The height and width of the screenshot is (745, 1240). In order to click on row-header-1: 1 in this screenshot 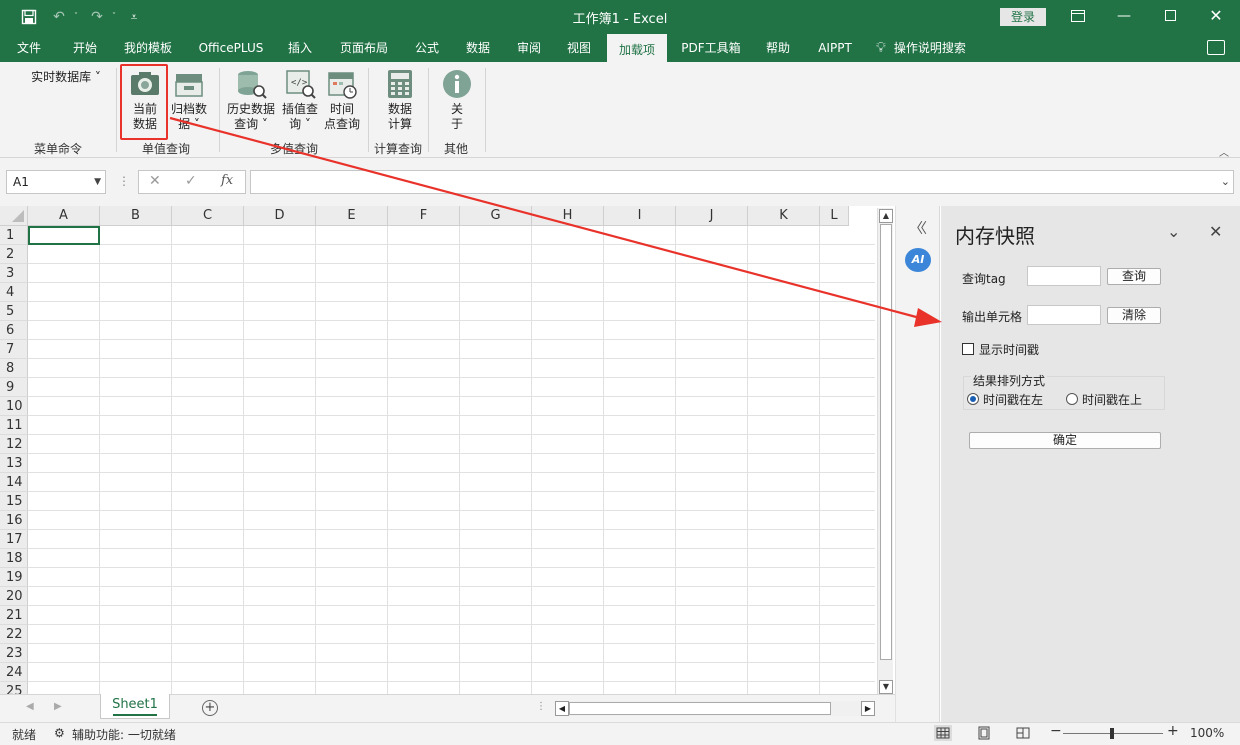, I will do `click(14, 235)`.